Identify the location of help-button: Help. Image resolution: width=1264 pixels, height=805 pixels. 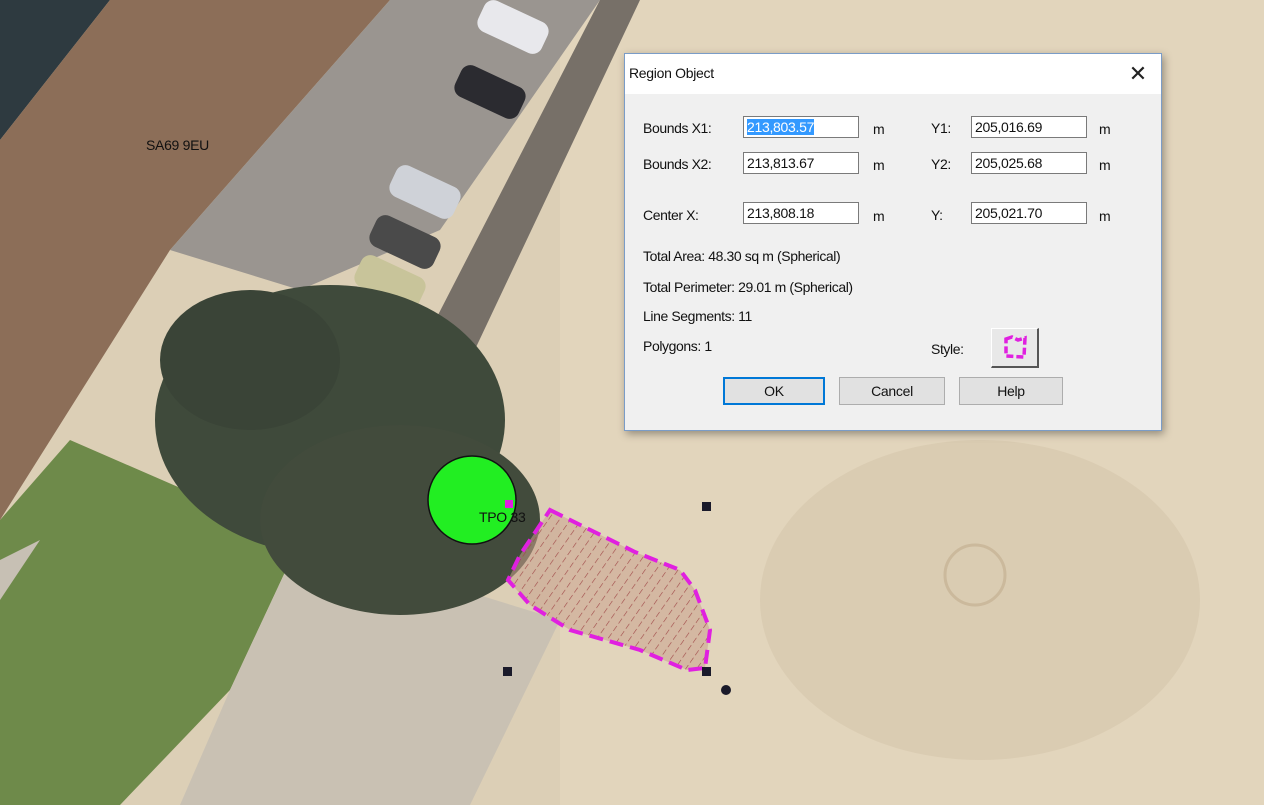
(1011, 391).